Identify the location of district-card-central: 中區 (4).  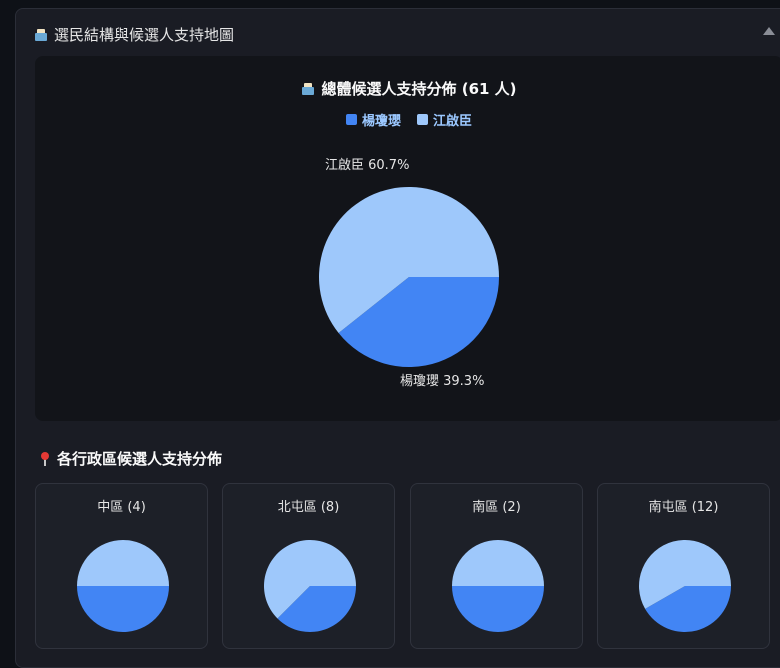
(121, 566).